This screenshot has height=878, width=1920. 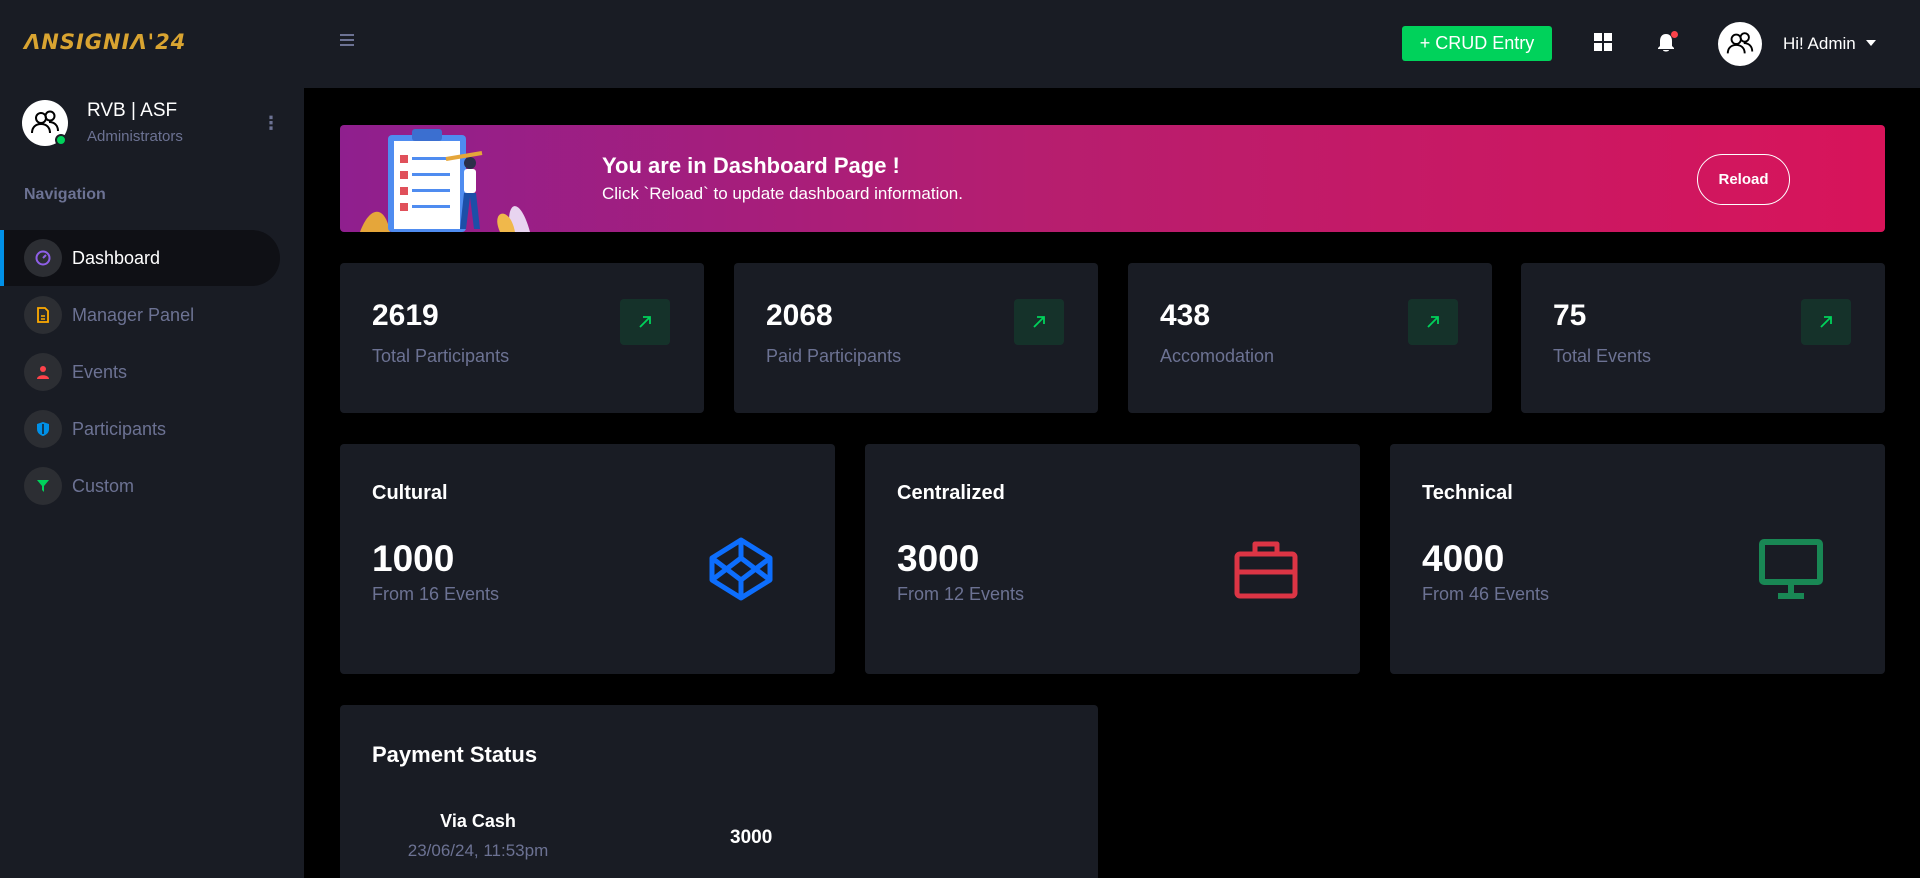 What do you see at coordinates (951, 493) in the screenshot?
I see `category-title: Centralized` at bounding box center [951, 493].